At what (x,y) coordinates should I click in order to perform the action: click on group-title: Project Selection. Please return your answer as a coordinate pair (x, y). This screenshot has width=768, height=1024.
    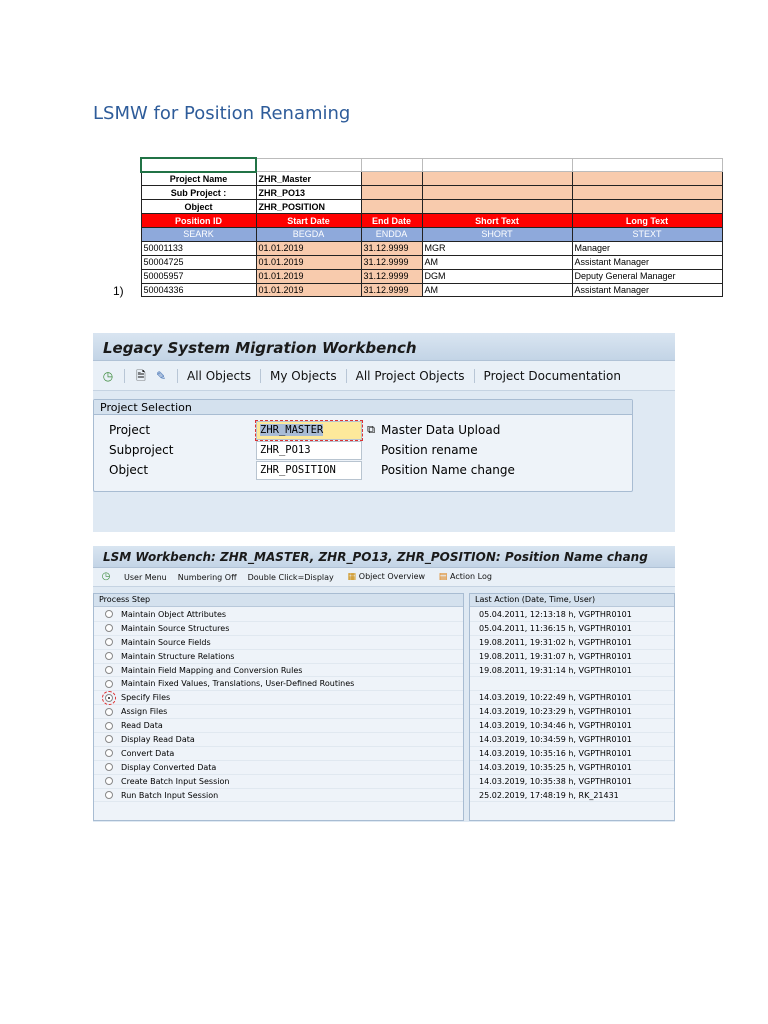
    Looking at the image, I should click on (363, 407).